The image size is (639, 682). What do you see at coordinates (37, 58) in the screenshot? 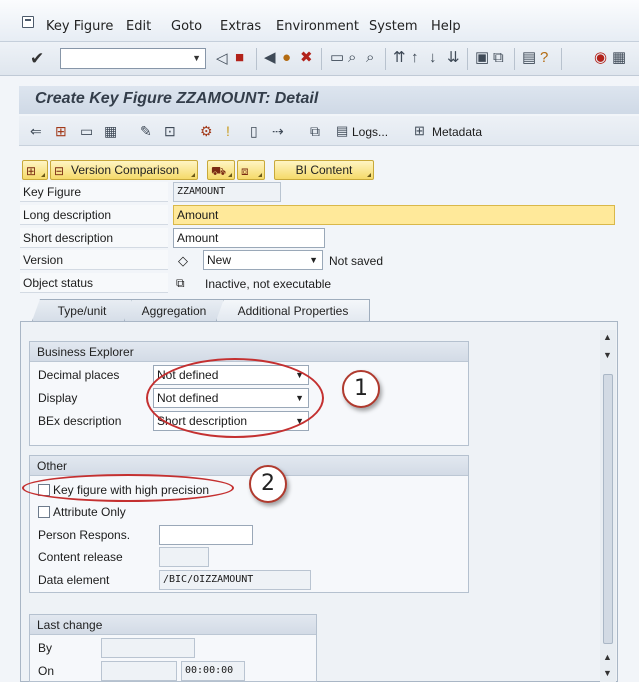
I see `enter-check-icon: ✔` at bounding box center [37, 58].